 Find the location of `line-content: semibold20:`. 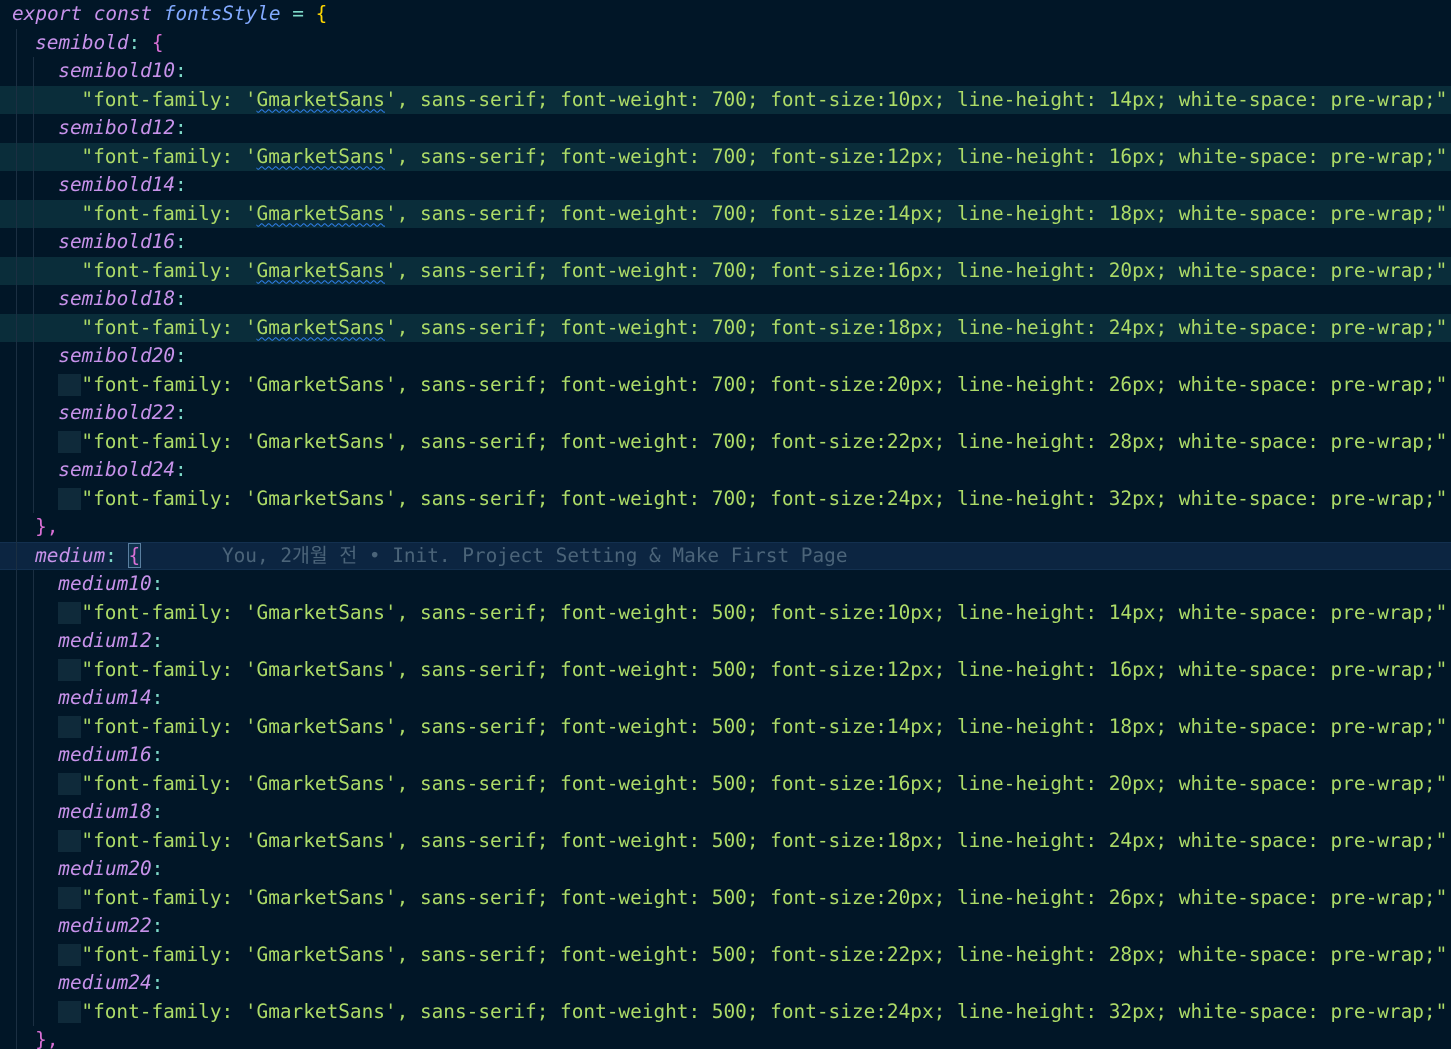

line-content: semibold20: is located at coordinates (122, 356).